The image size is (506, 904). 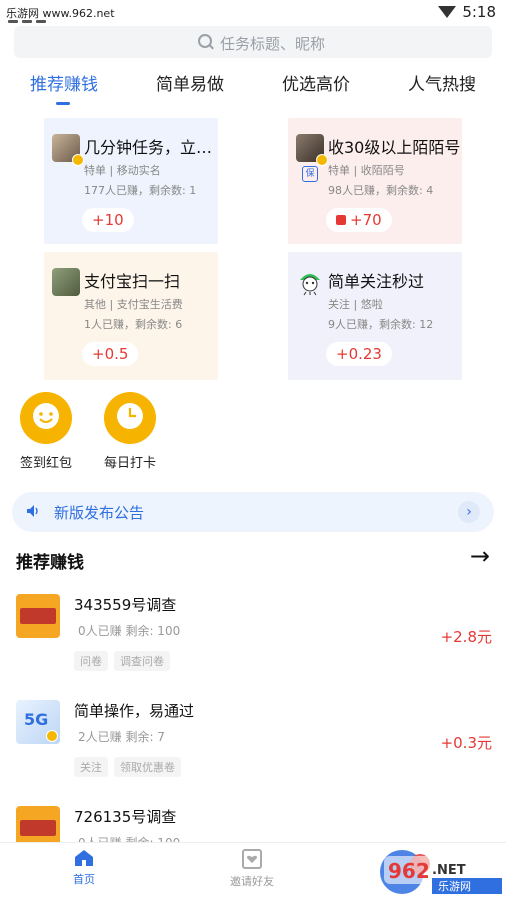 I want to click on tag: 关注, so click(x=91, y=767).